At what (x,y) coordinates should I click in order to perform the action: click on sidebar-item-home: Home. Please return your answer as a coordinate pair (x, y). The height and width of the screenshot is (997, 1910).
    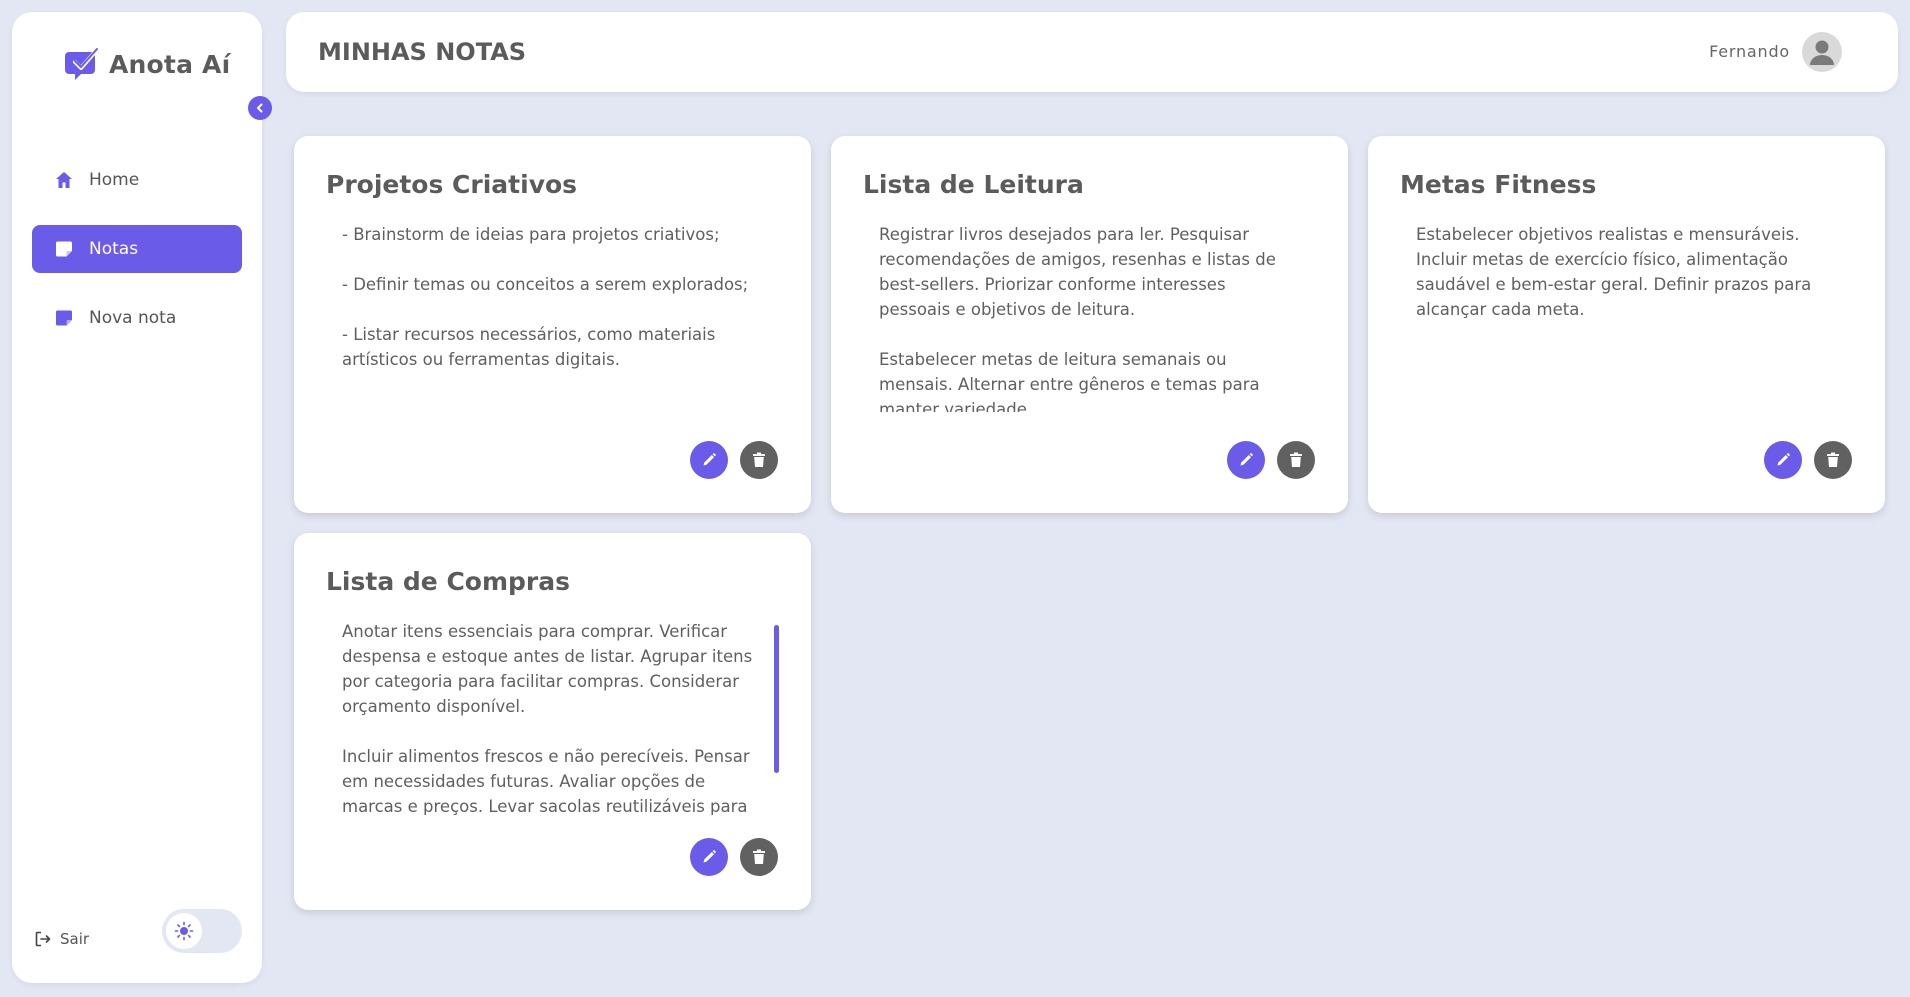
    Looking at the image, I should click on (137, 180).